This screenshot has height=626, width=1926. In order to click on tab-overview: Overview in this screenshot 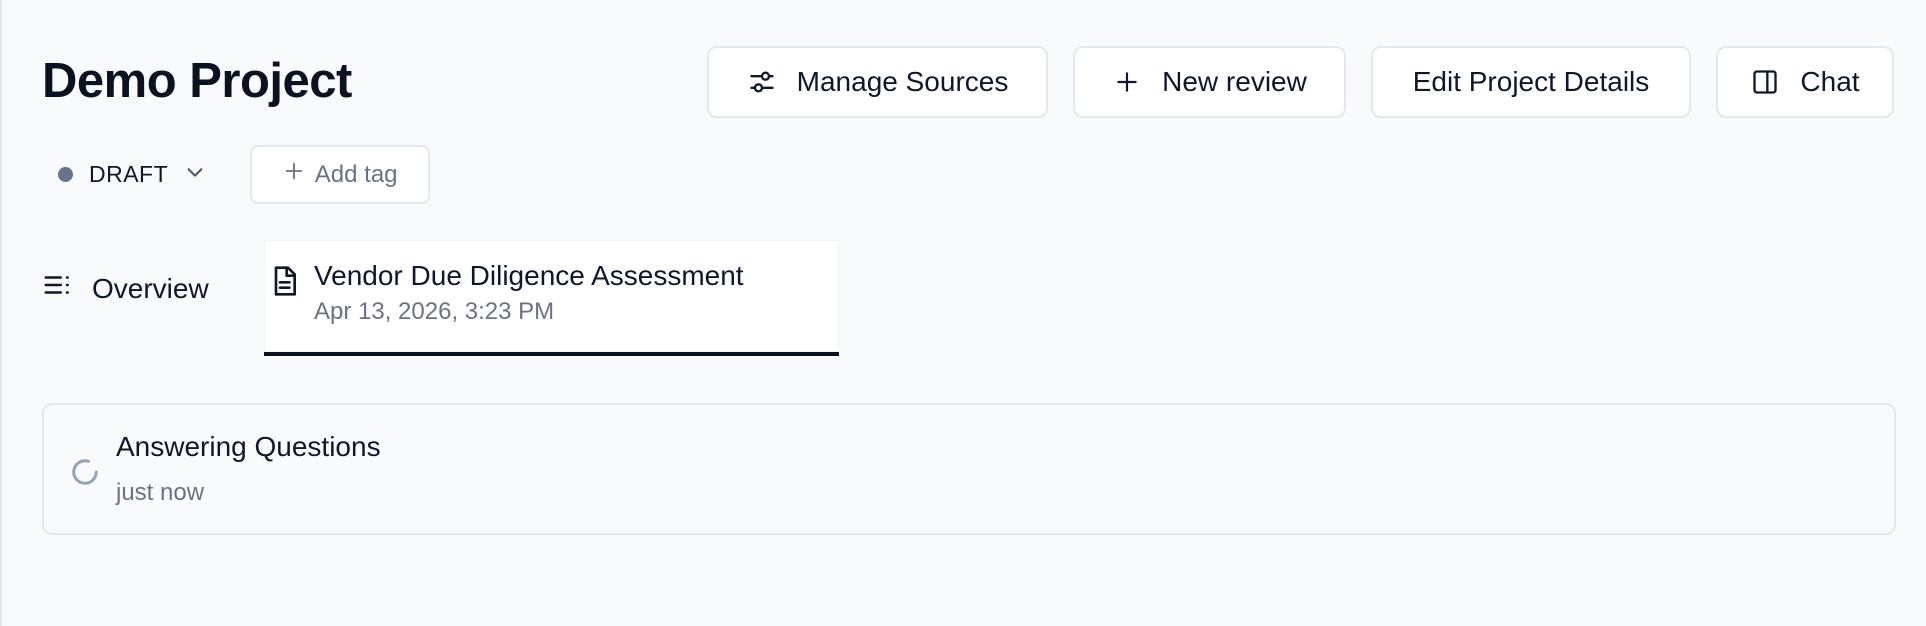, I will do `click(125, 288)`.